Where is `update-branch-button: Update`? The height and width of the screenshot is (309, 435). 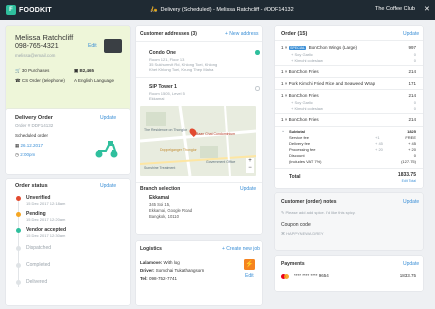
update-branch-button: Update is located at coordinates (248, 189).